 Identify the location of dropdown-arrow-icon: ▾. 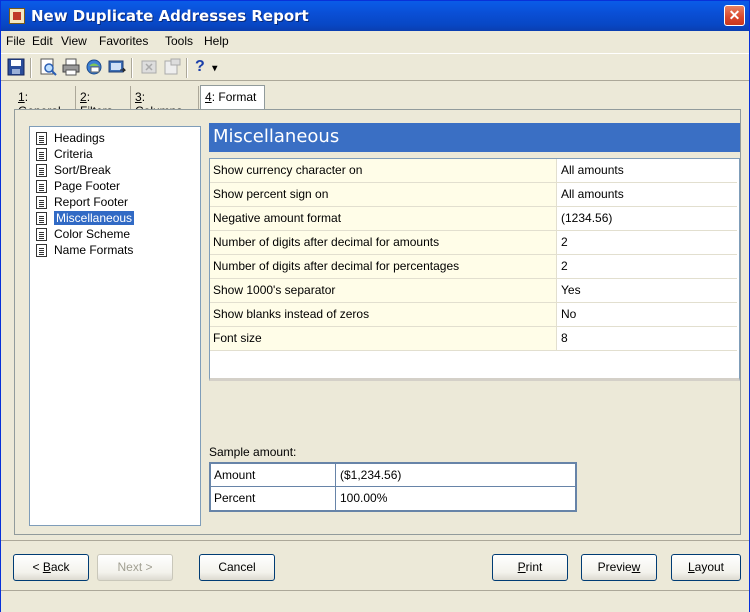
(214, 68).